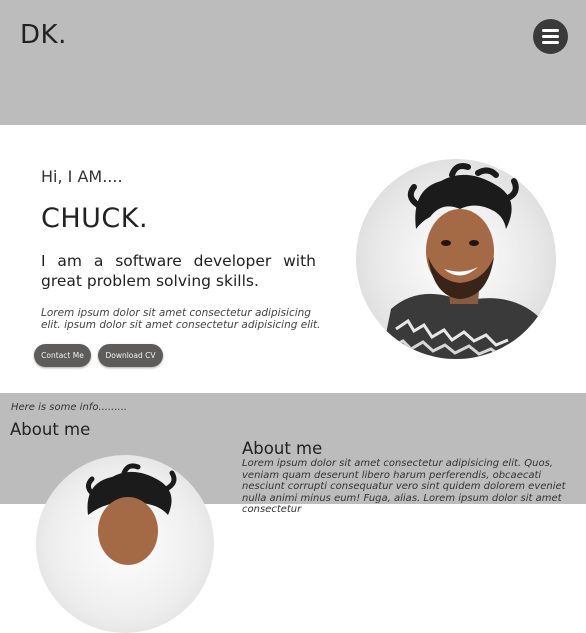  What do you see at coordinates (550, 42) in the screenshot?
I see `menu-bar-bottom` at bounding box center [550, 42].